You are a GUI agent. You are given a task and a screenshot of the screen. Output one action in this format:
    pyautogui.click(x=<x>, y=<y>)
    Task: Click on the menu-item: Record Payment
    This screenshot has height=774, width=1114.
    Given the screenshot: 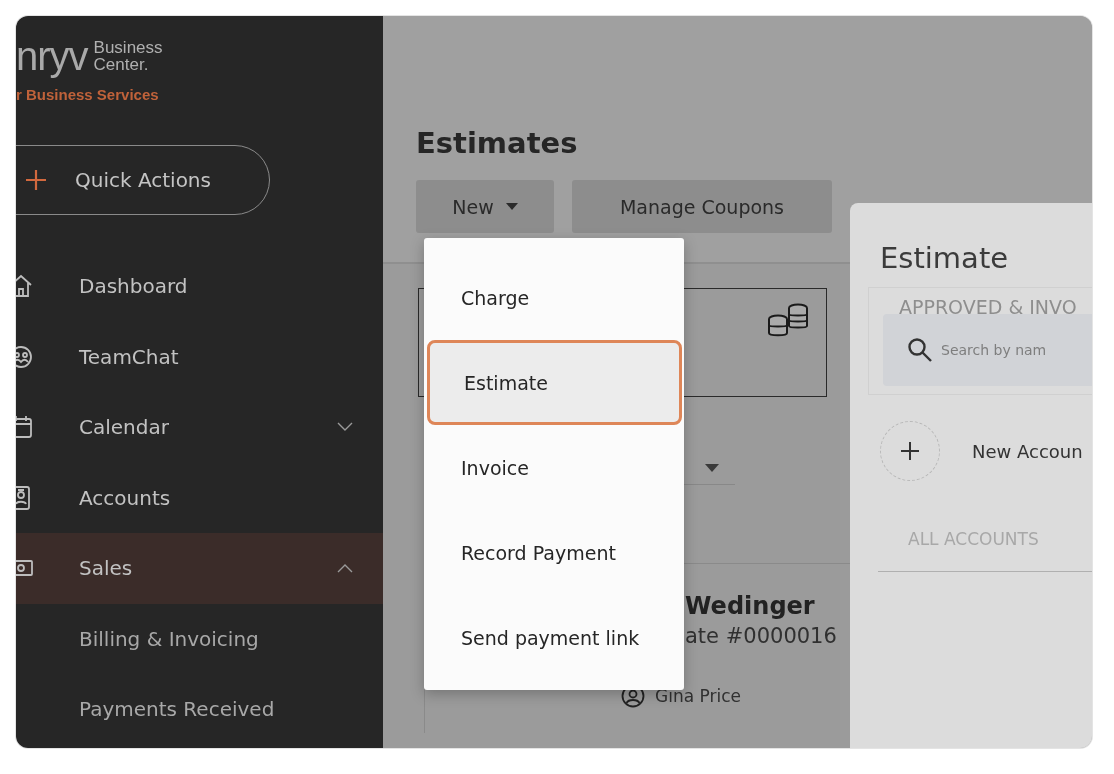 What is the action you would take?
    pyautogui.click(x=554, y=552)
    